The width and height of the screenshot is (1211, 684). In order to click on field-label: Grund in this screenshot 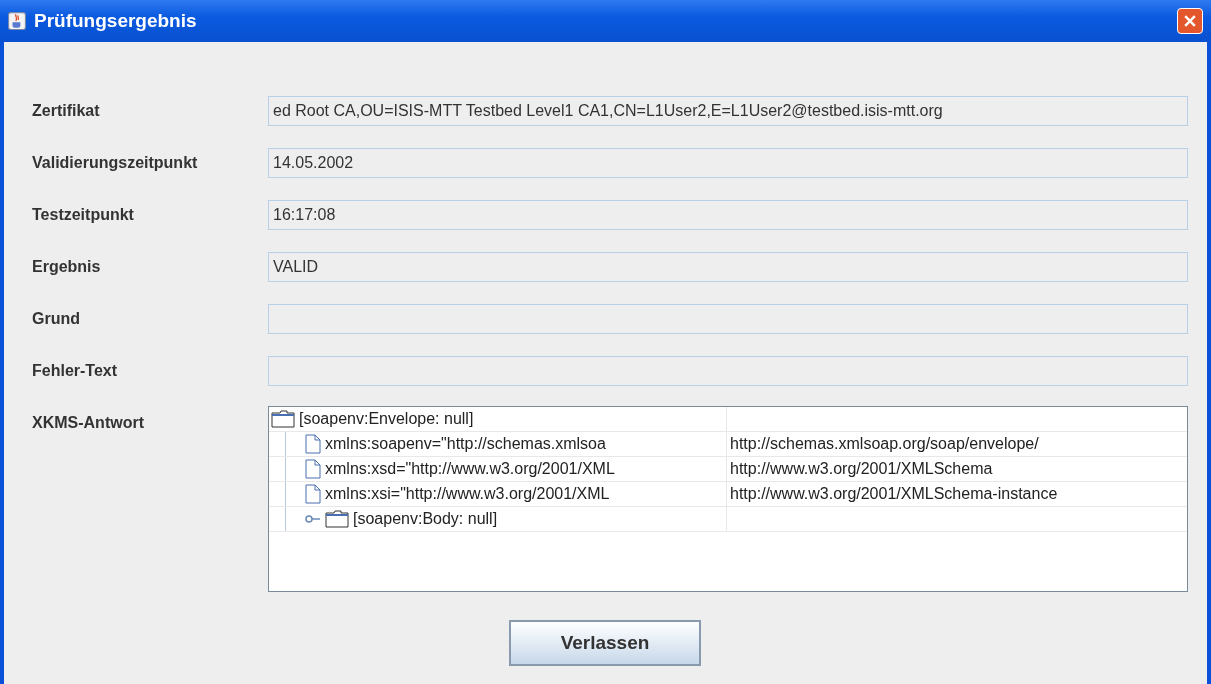, I will do `click(56, 319)`.